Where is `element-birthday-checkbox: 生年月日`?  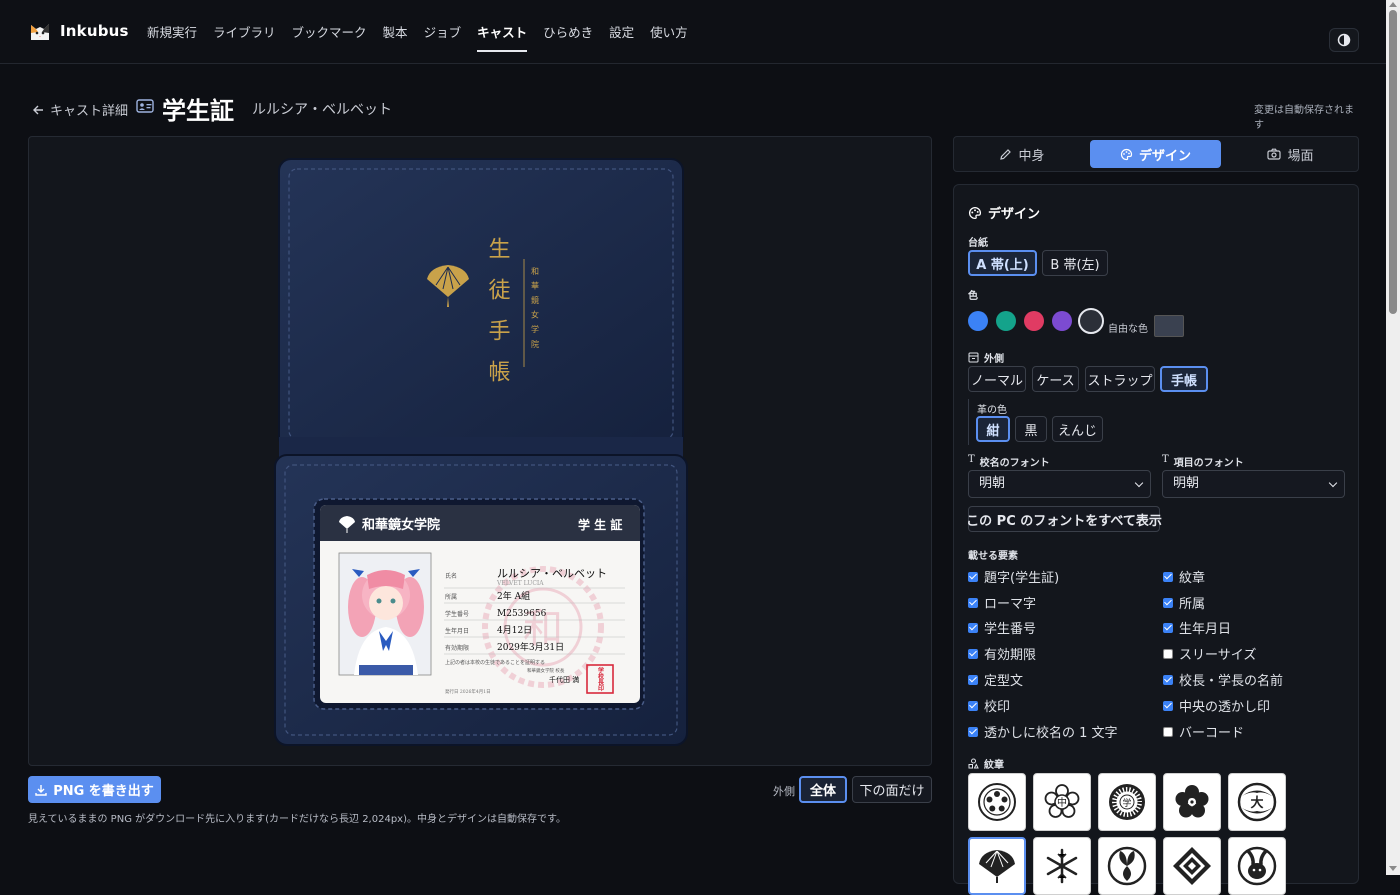 element-birthday-checkbox: 生年月日 is located at coordinates (1197, 627).